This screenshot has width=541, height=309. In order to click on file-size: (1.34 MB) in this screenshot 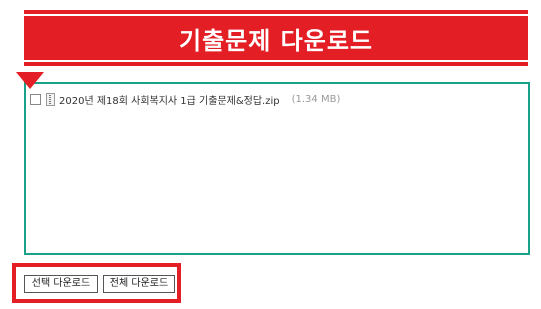, I will do `click(316, 99)`.